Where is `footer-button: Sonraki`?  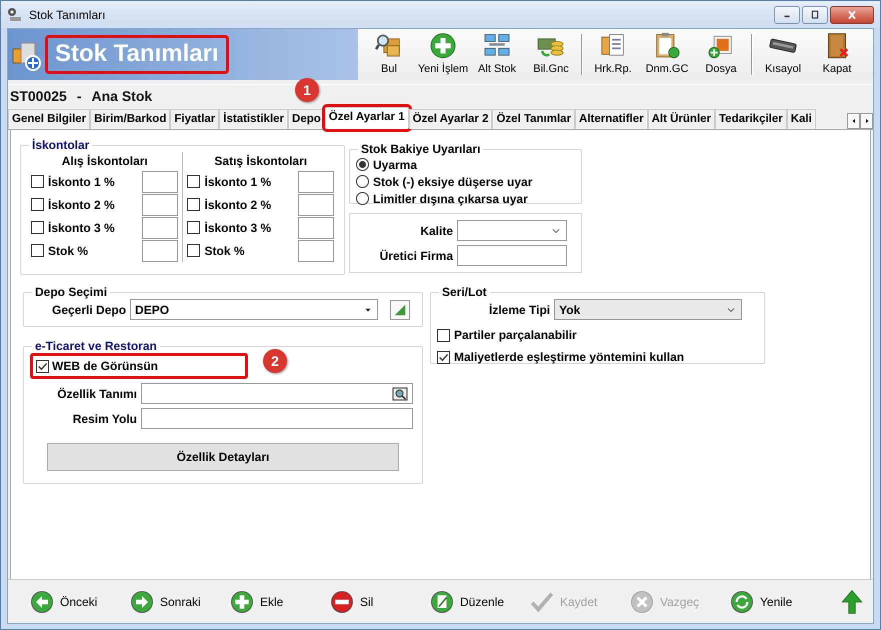 footer-button: Sonraki is located at coordinates (180, 602).